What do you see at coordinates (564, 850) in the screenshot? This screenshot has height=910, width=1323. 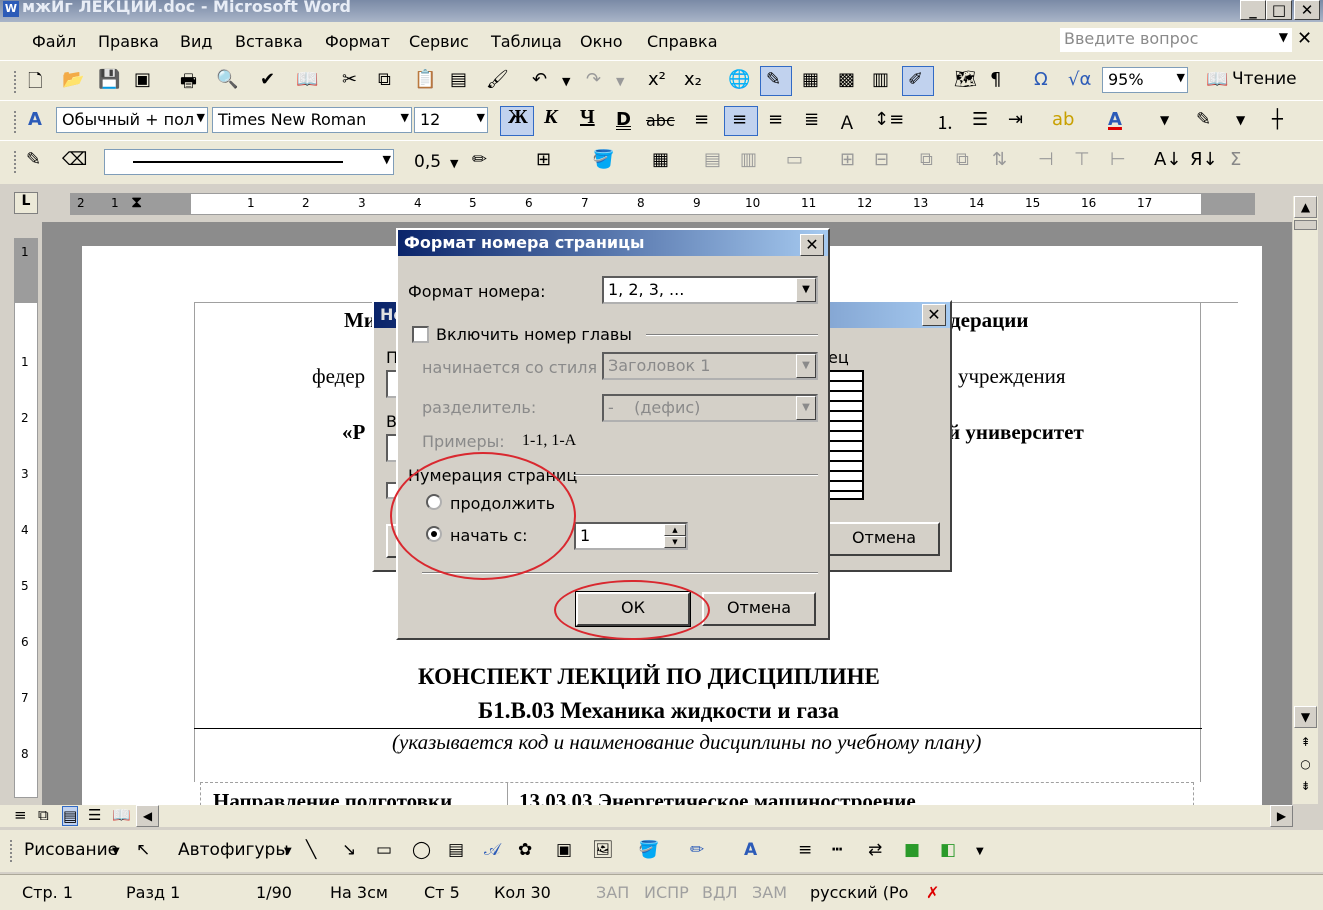 I see `clip-art-icon: ▣` at bounding box center [564, 850].